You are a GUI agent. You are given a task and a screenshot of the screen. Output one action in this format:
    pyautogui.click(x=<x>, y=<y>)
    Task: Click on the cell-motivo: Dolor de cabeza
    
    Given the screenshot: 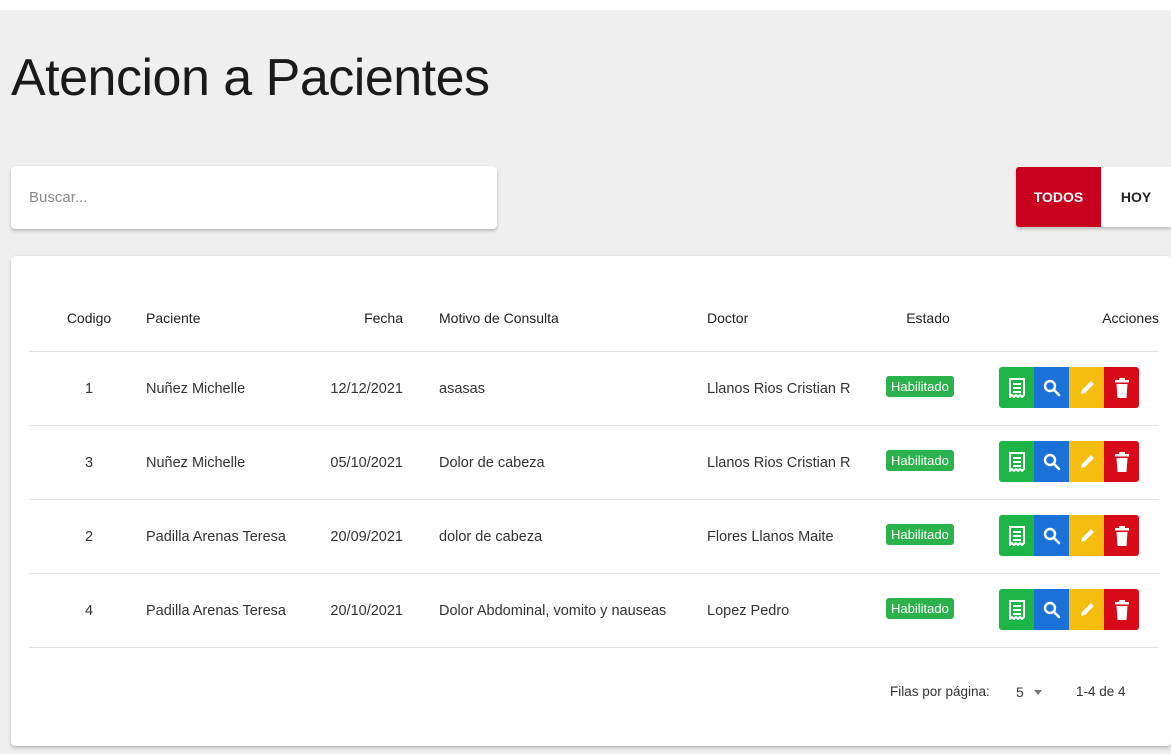 What is the action you would take?
    pyautogui.click(x=492, y=463)
    